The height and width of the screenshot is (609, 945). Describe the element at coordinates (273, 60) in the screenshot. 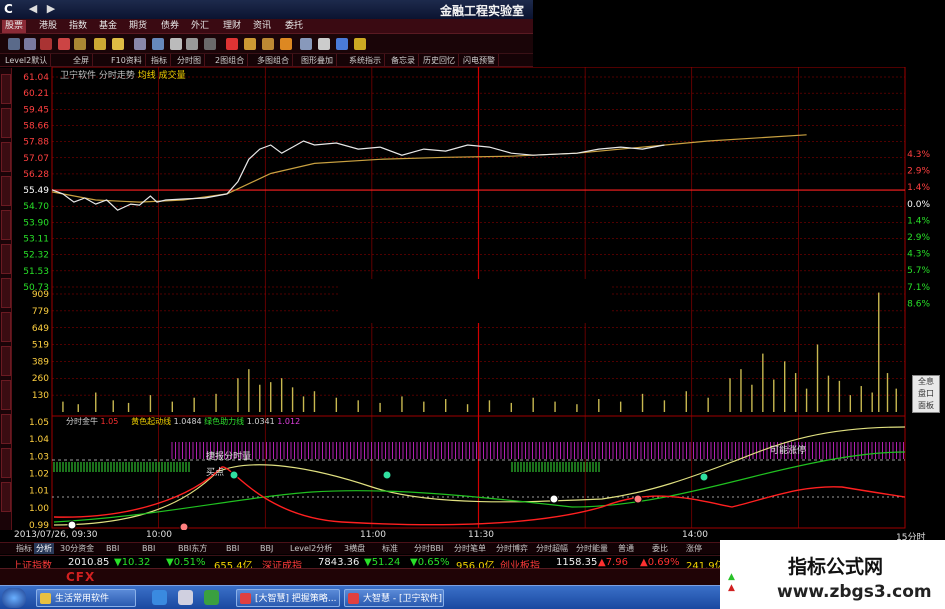

I see `tab-multi-charts: 多图组合` at that location.